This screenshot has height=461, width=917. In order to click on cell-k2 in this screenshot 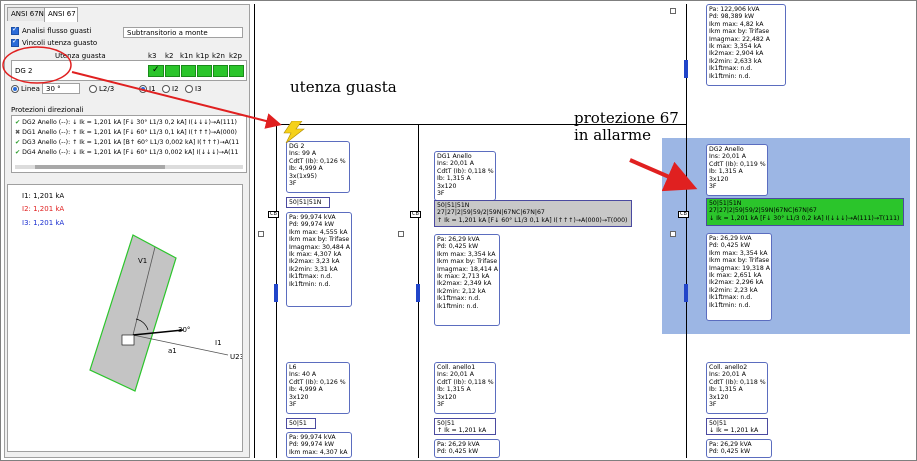, I will do `click(172, 71)`.